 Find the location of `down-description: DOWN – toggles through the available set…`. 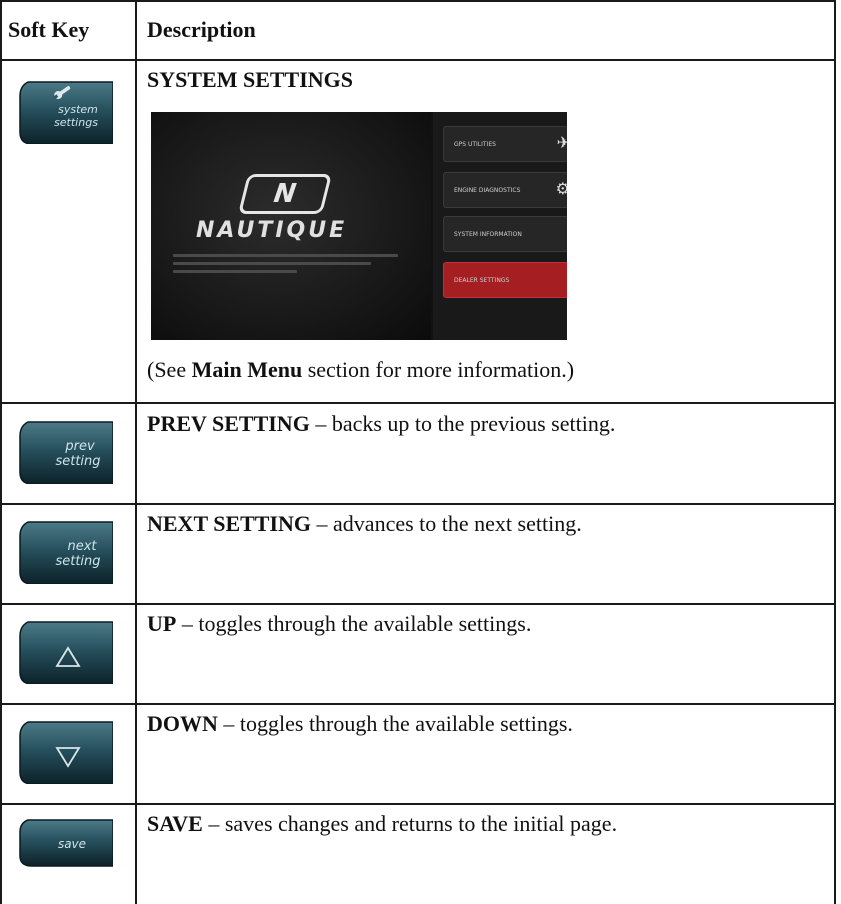

down-description: DOWN – toggles through the available set… is located at coordinates (360, 723).